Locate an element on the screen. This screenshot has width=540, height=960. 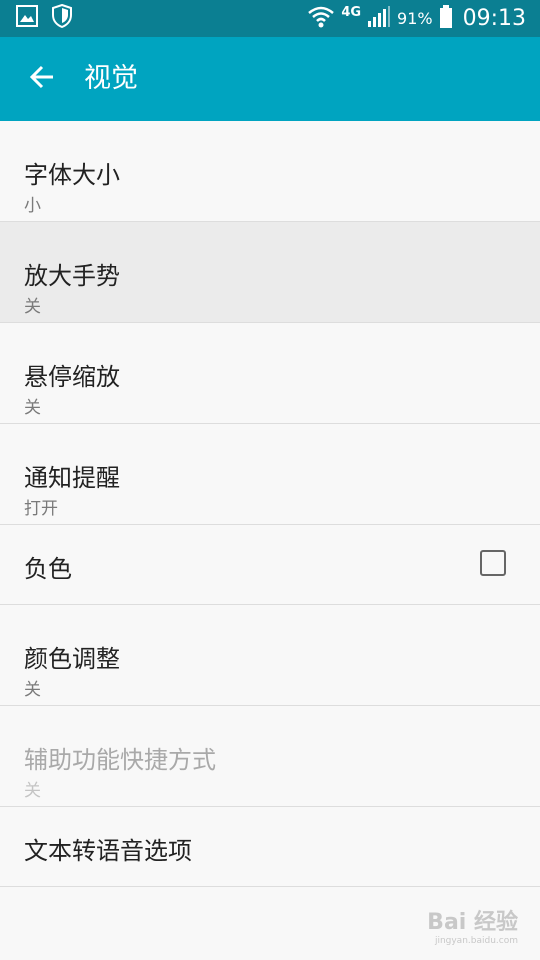
signal-icon is located at coordinates (379, 18).